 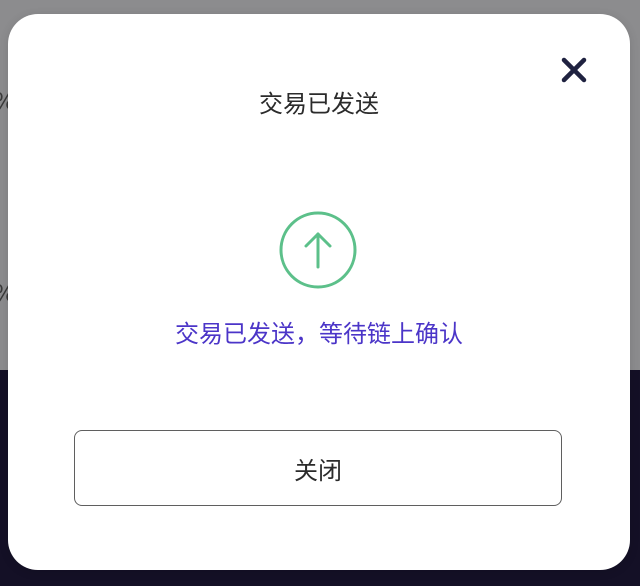 I want to click on close-button: 关闭, so click(x=318, y=468).